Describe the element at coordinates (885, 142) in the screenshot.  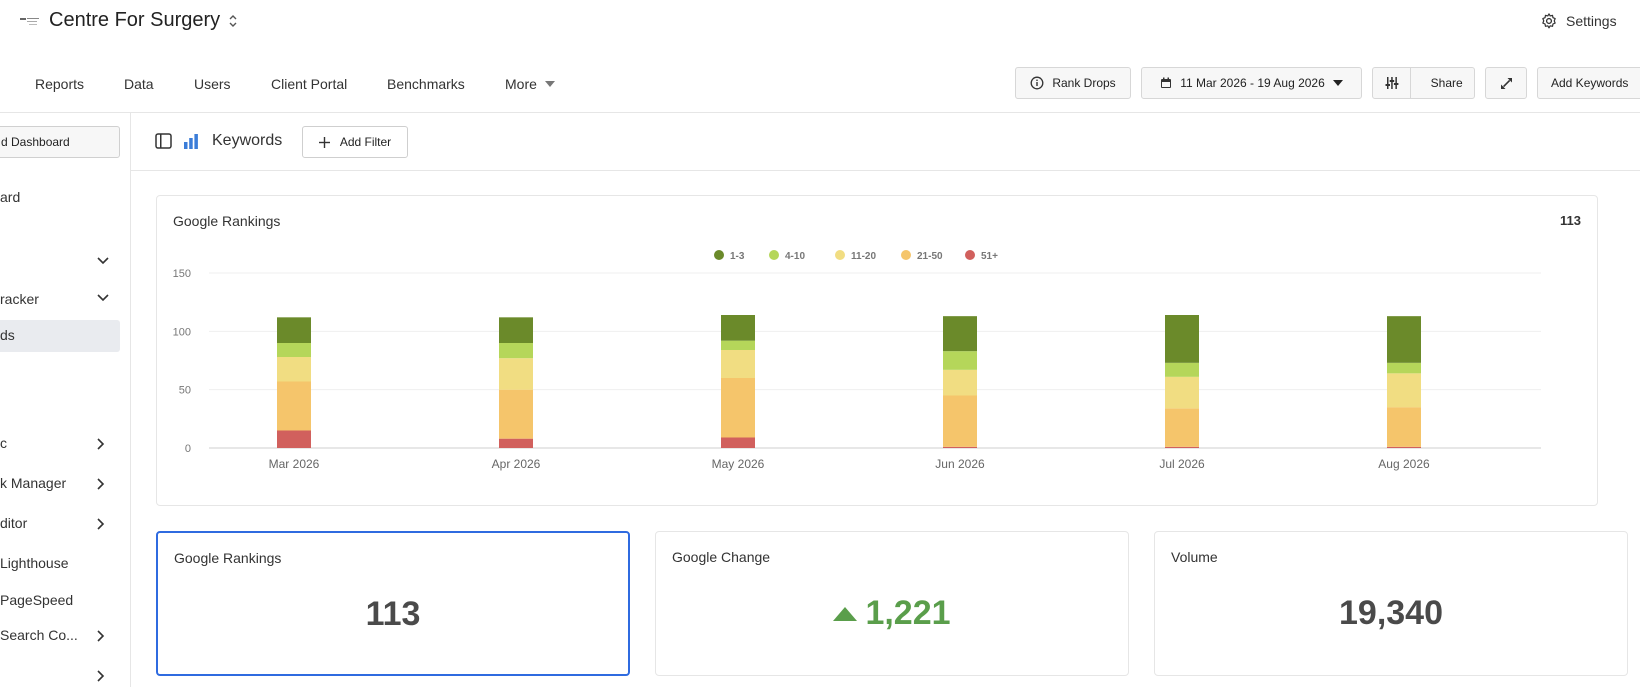
I see `page-subheader: Keywords Add Filter` at that location.